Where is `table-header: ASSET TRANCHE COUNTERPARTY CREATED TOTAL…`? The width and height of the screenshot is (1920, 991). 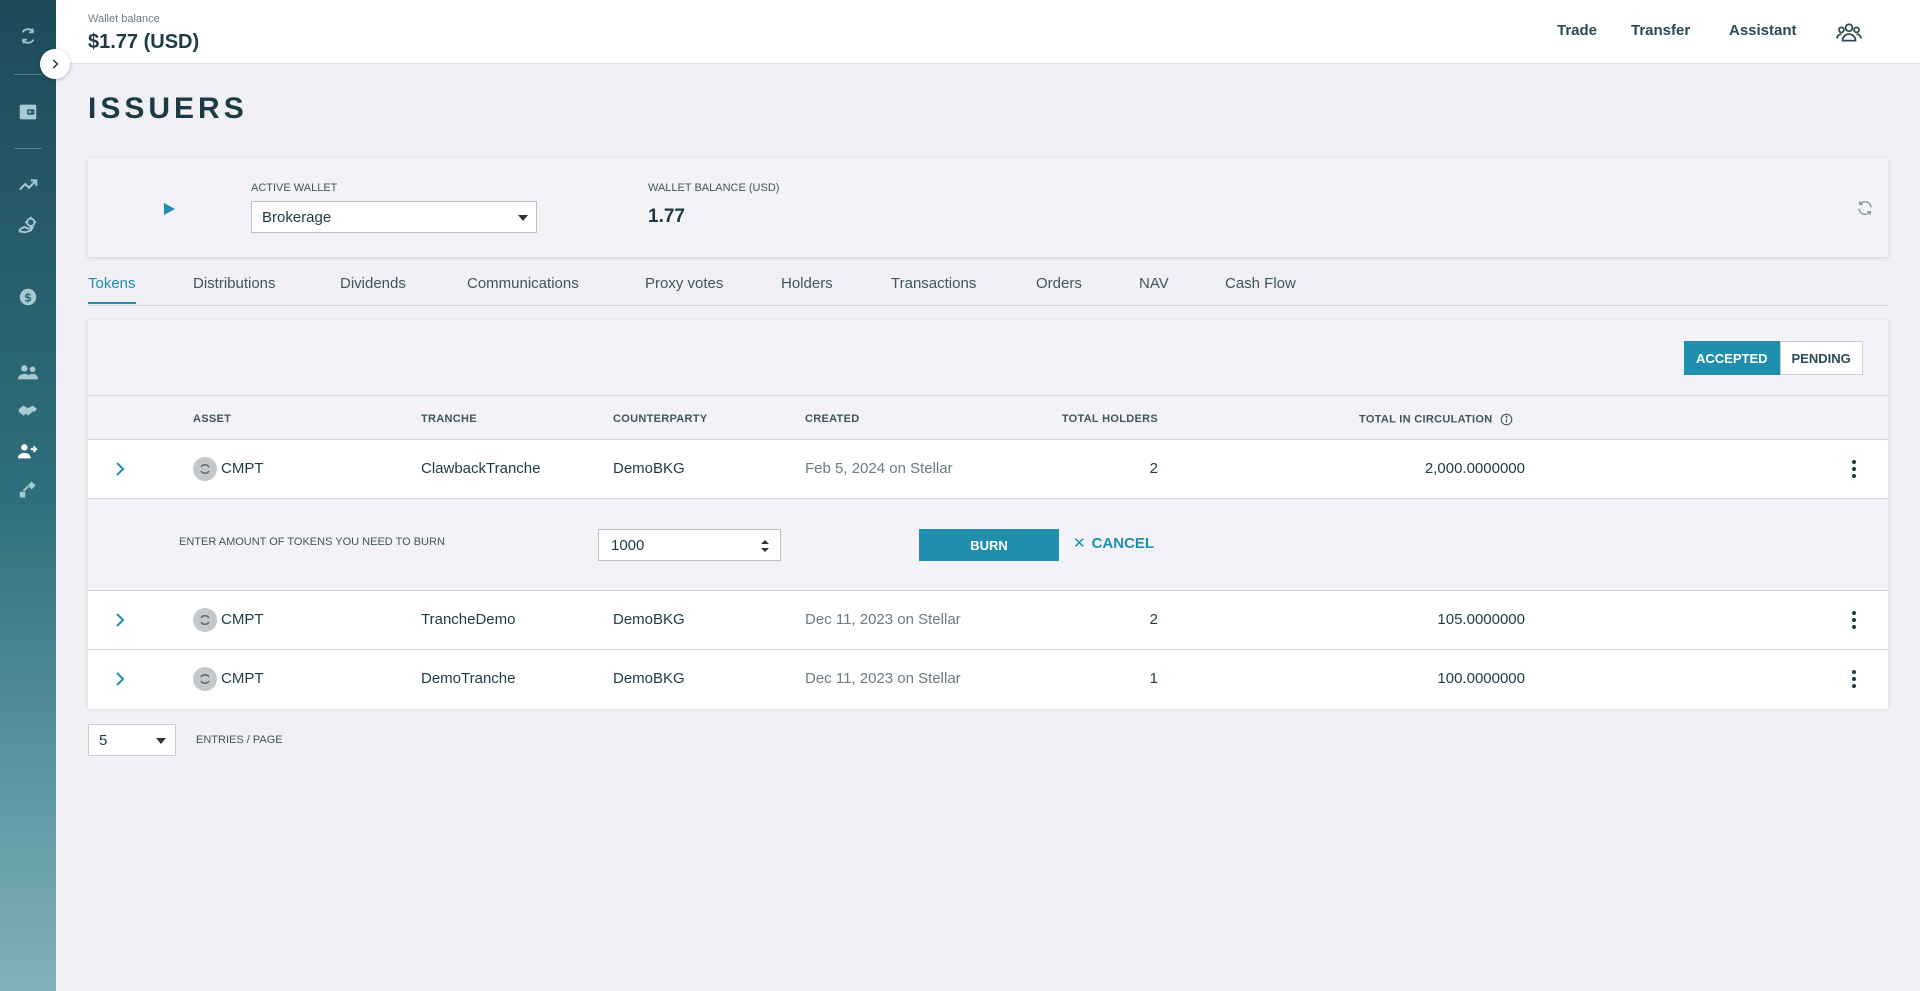 table-header: ASSET TRANCHE COUNTERPARTY CREATED TOTAL… is located at coordinates (988, 417).